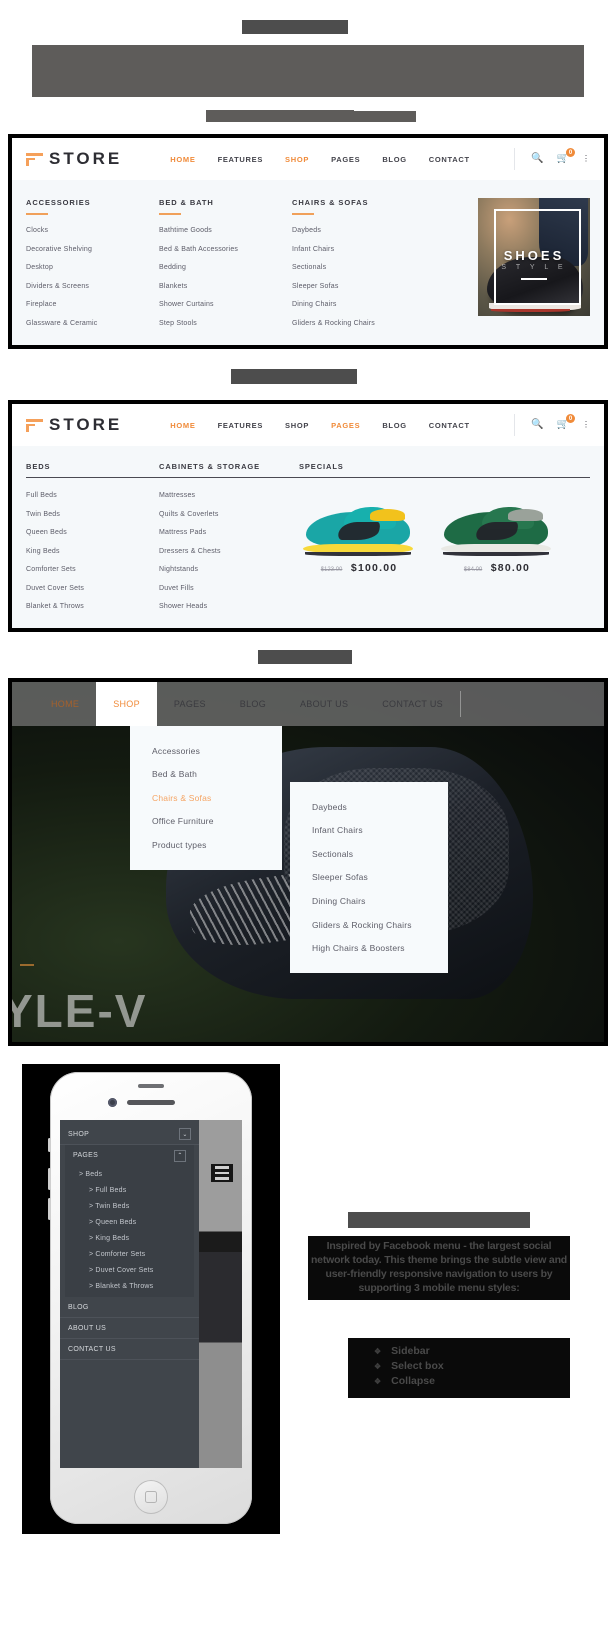 This screenshot has width=616, height=1648. Describe the element at coordinates (324, 704) in the screenshot. I see `hero-nav-about-us: ABOUT US` at that location.